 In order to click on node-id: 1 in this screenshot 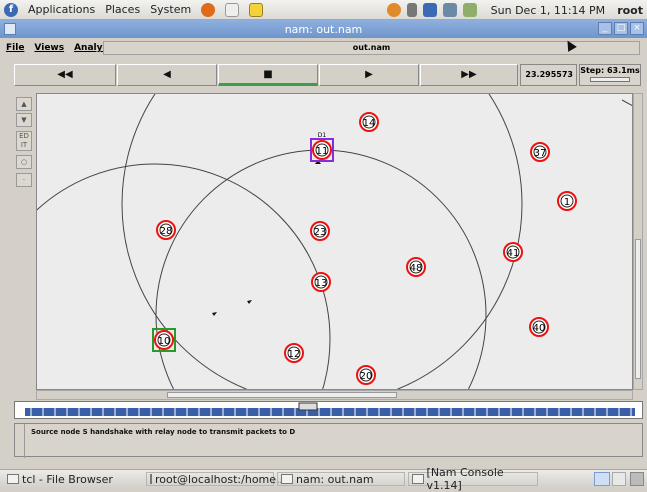, I will do `click(567, 202)`.